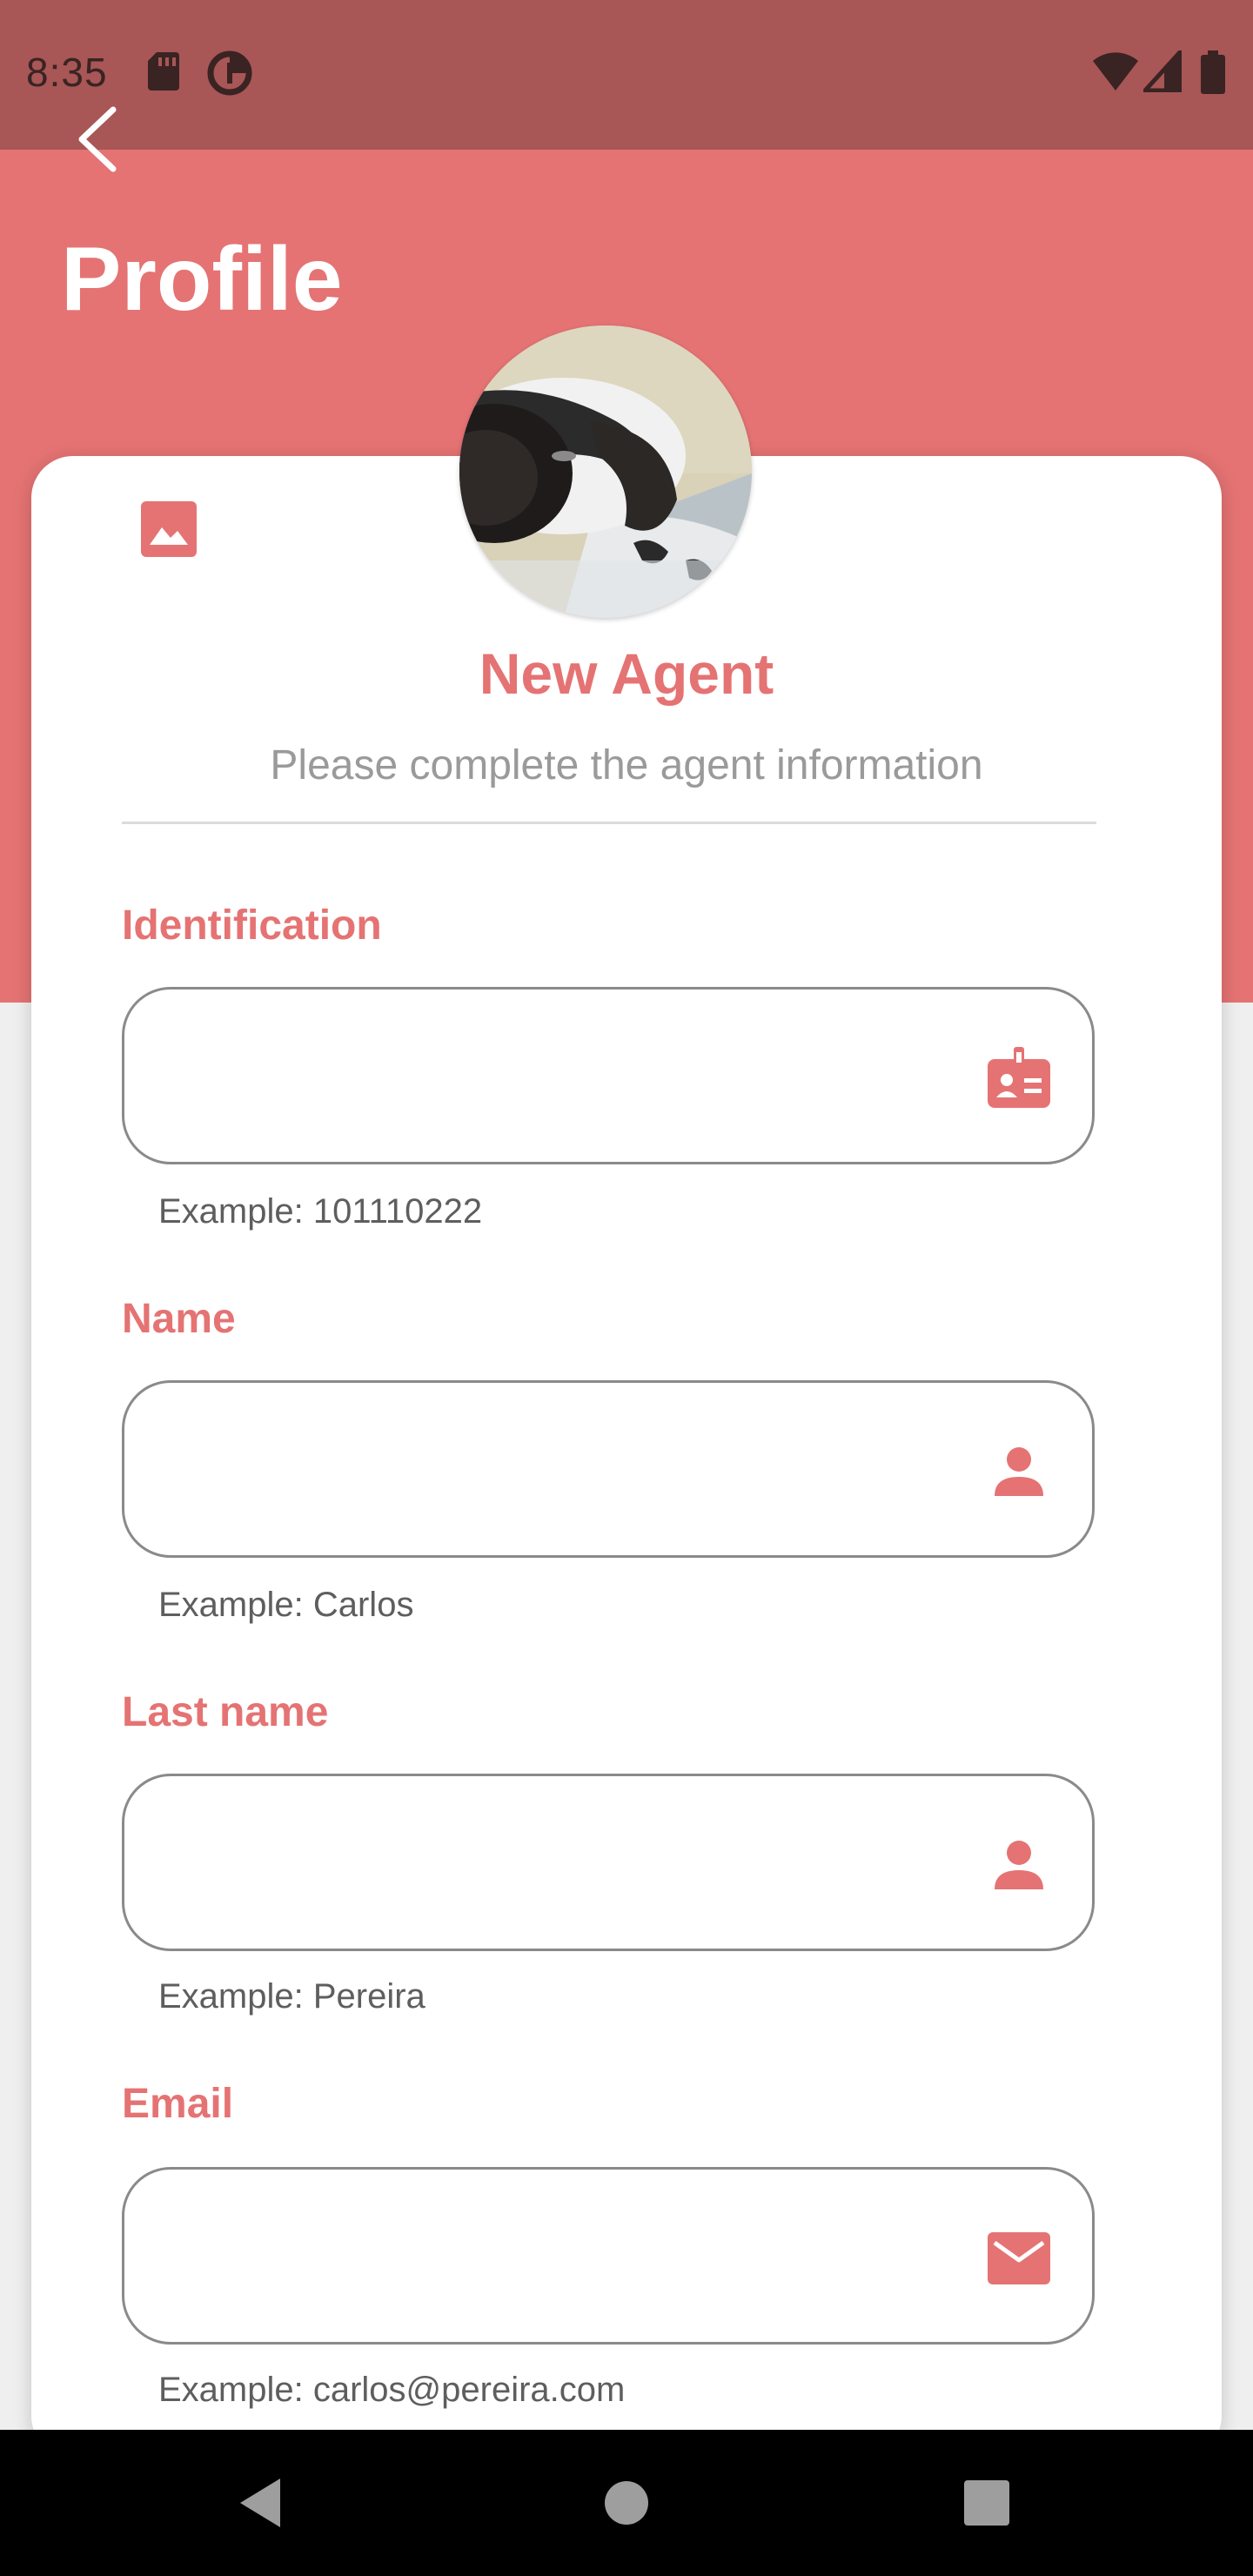 The image size is (1253, 2576). I want to click on identification-helper: Example: 101110222, so click(320, 1212).